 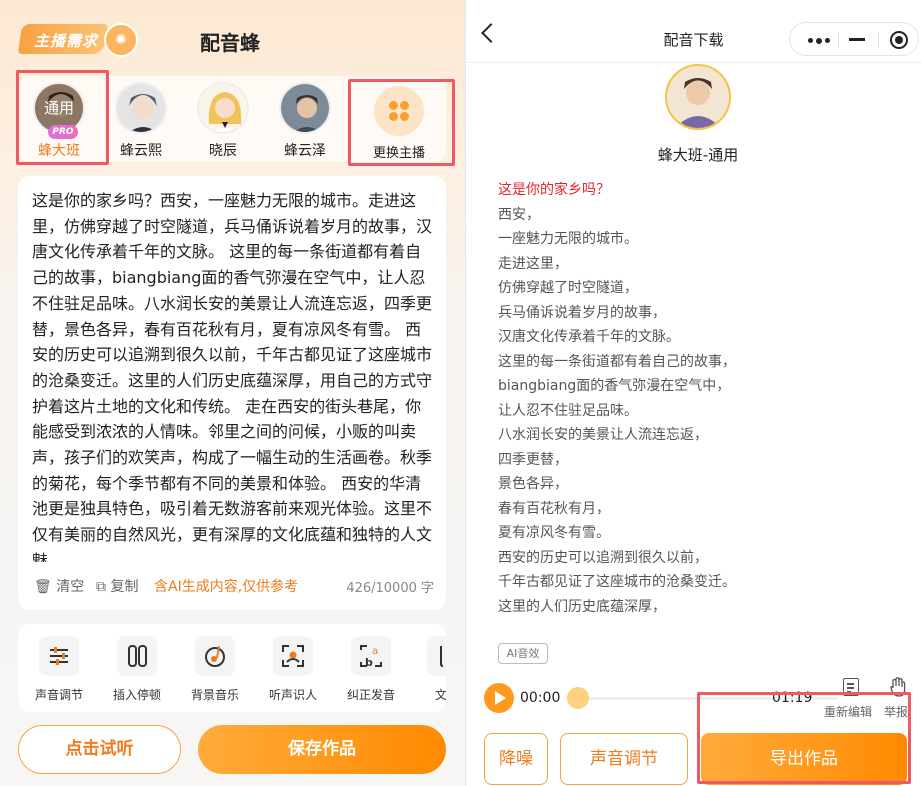 What do you see at coordinates (617, 361) in the screenshot?
I see `subtitle-line: 这里的每一条街道都有着自己的故事，` at bounding box center [617, 361].